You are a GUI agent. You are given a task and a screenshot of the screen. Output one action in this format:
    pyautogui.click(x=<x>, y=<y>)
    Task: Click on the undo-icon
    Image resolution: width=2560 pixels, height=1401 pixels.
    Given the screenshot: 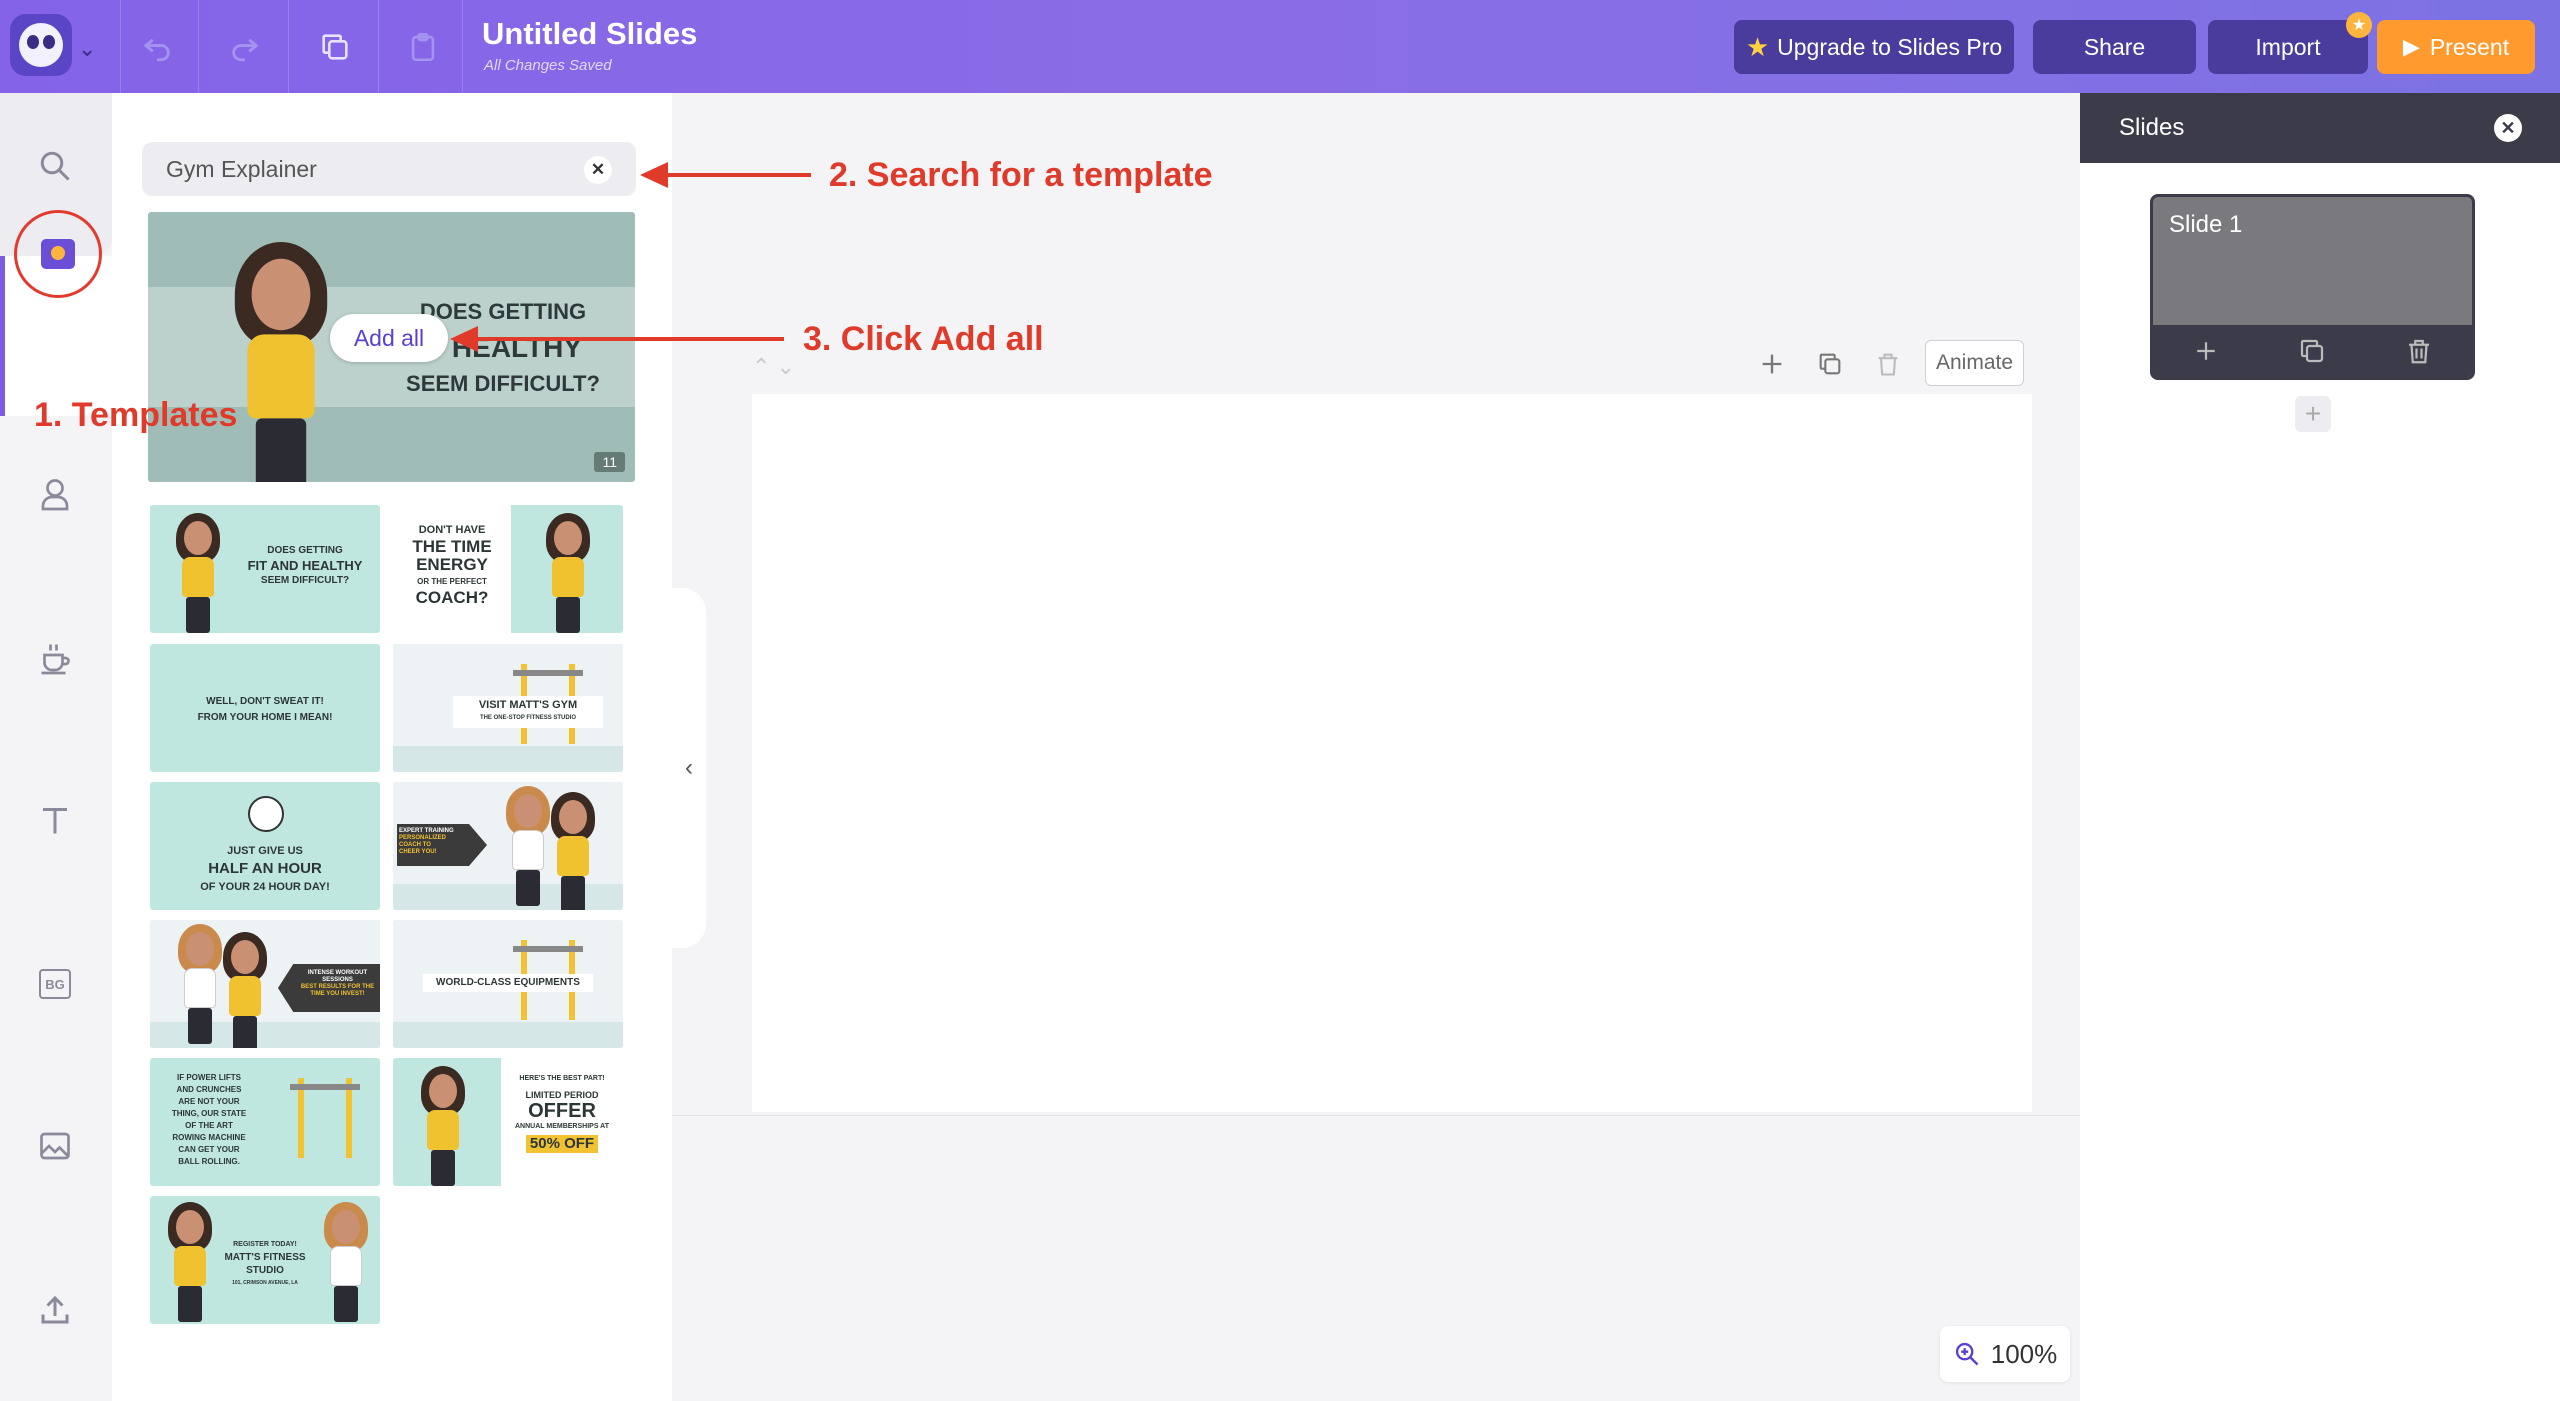 What is the action you would take?
    pyautogui.click(x=157, y=47)
    